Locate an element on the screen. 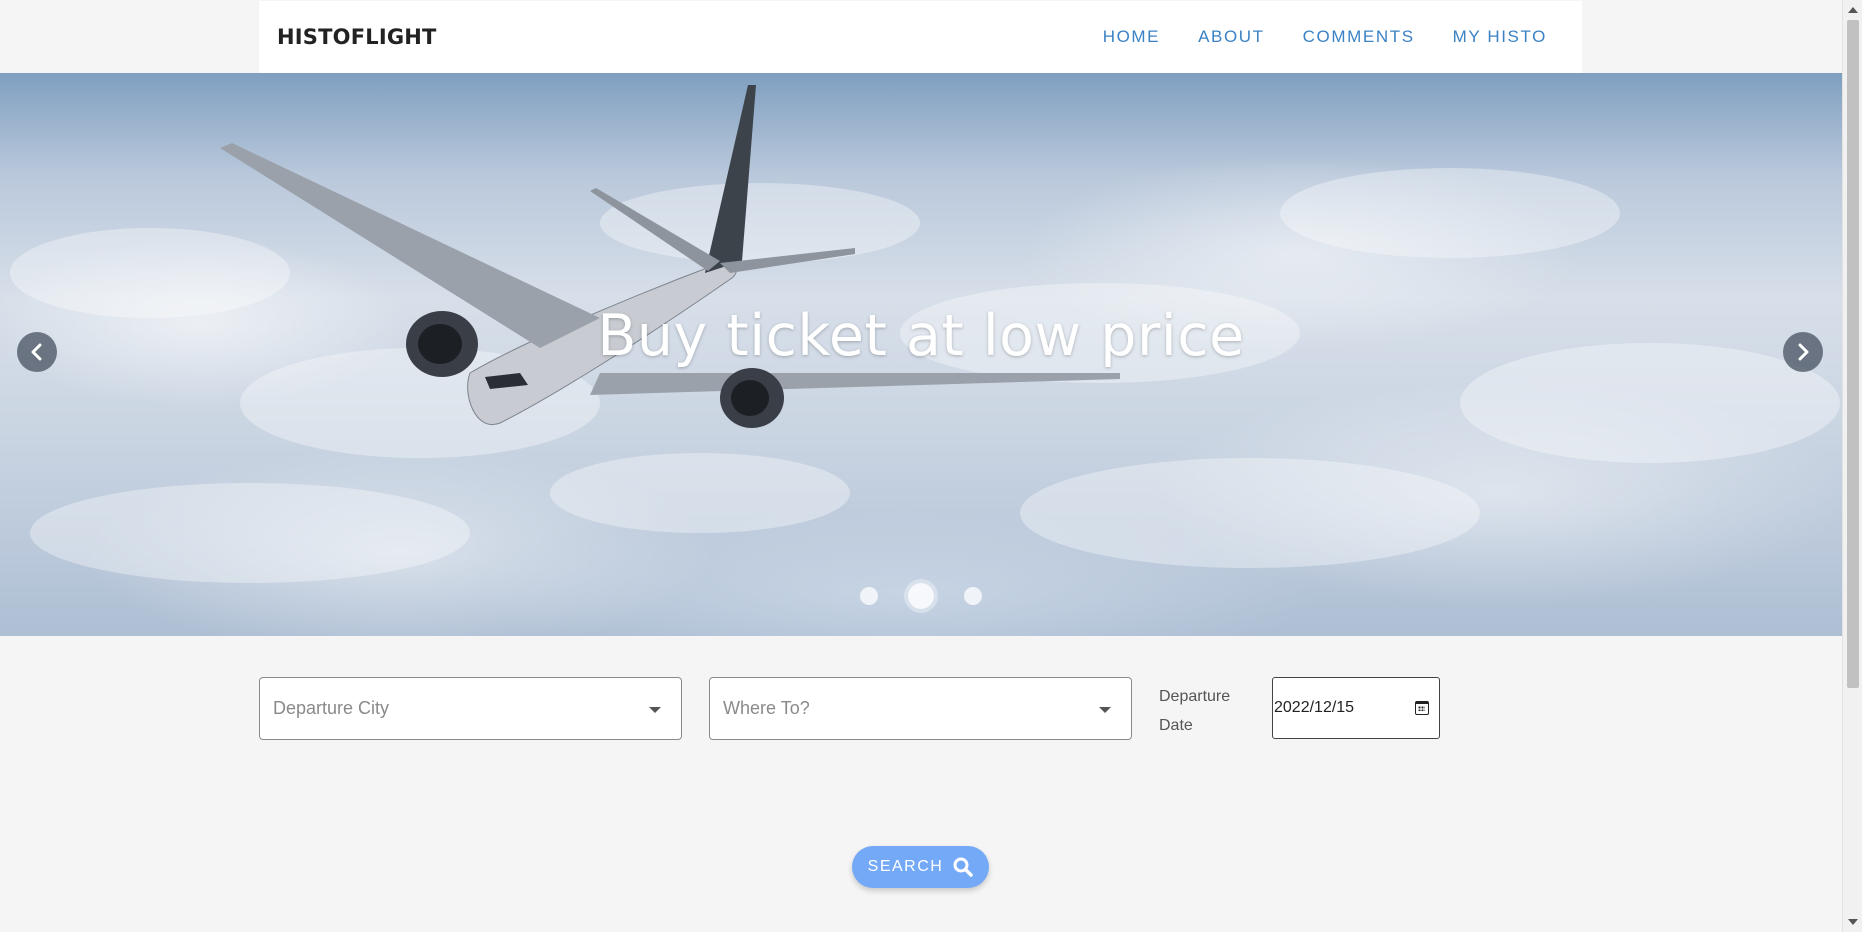 This screenshot has width=1862, height=932. destination-placeholder: Where To? is located at coordinates (766, 708).